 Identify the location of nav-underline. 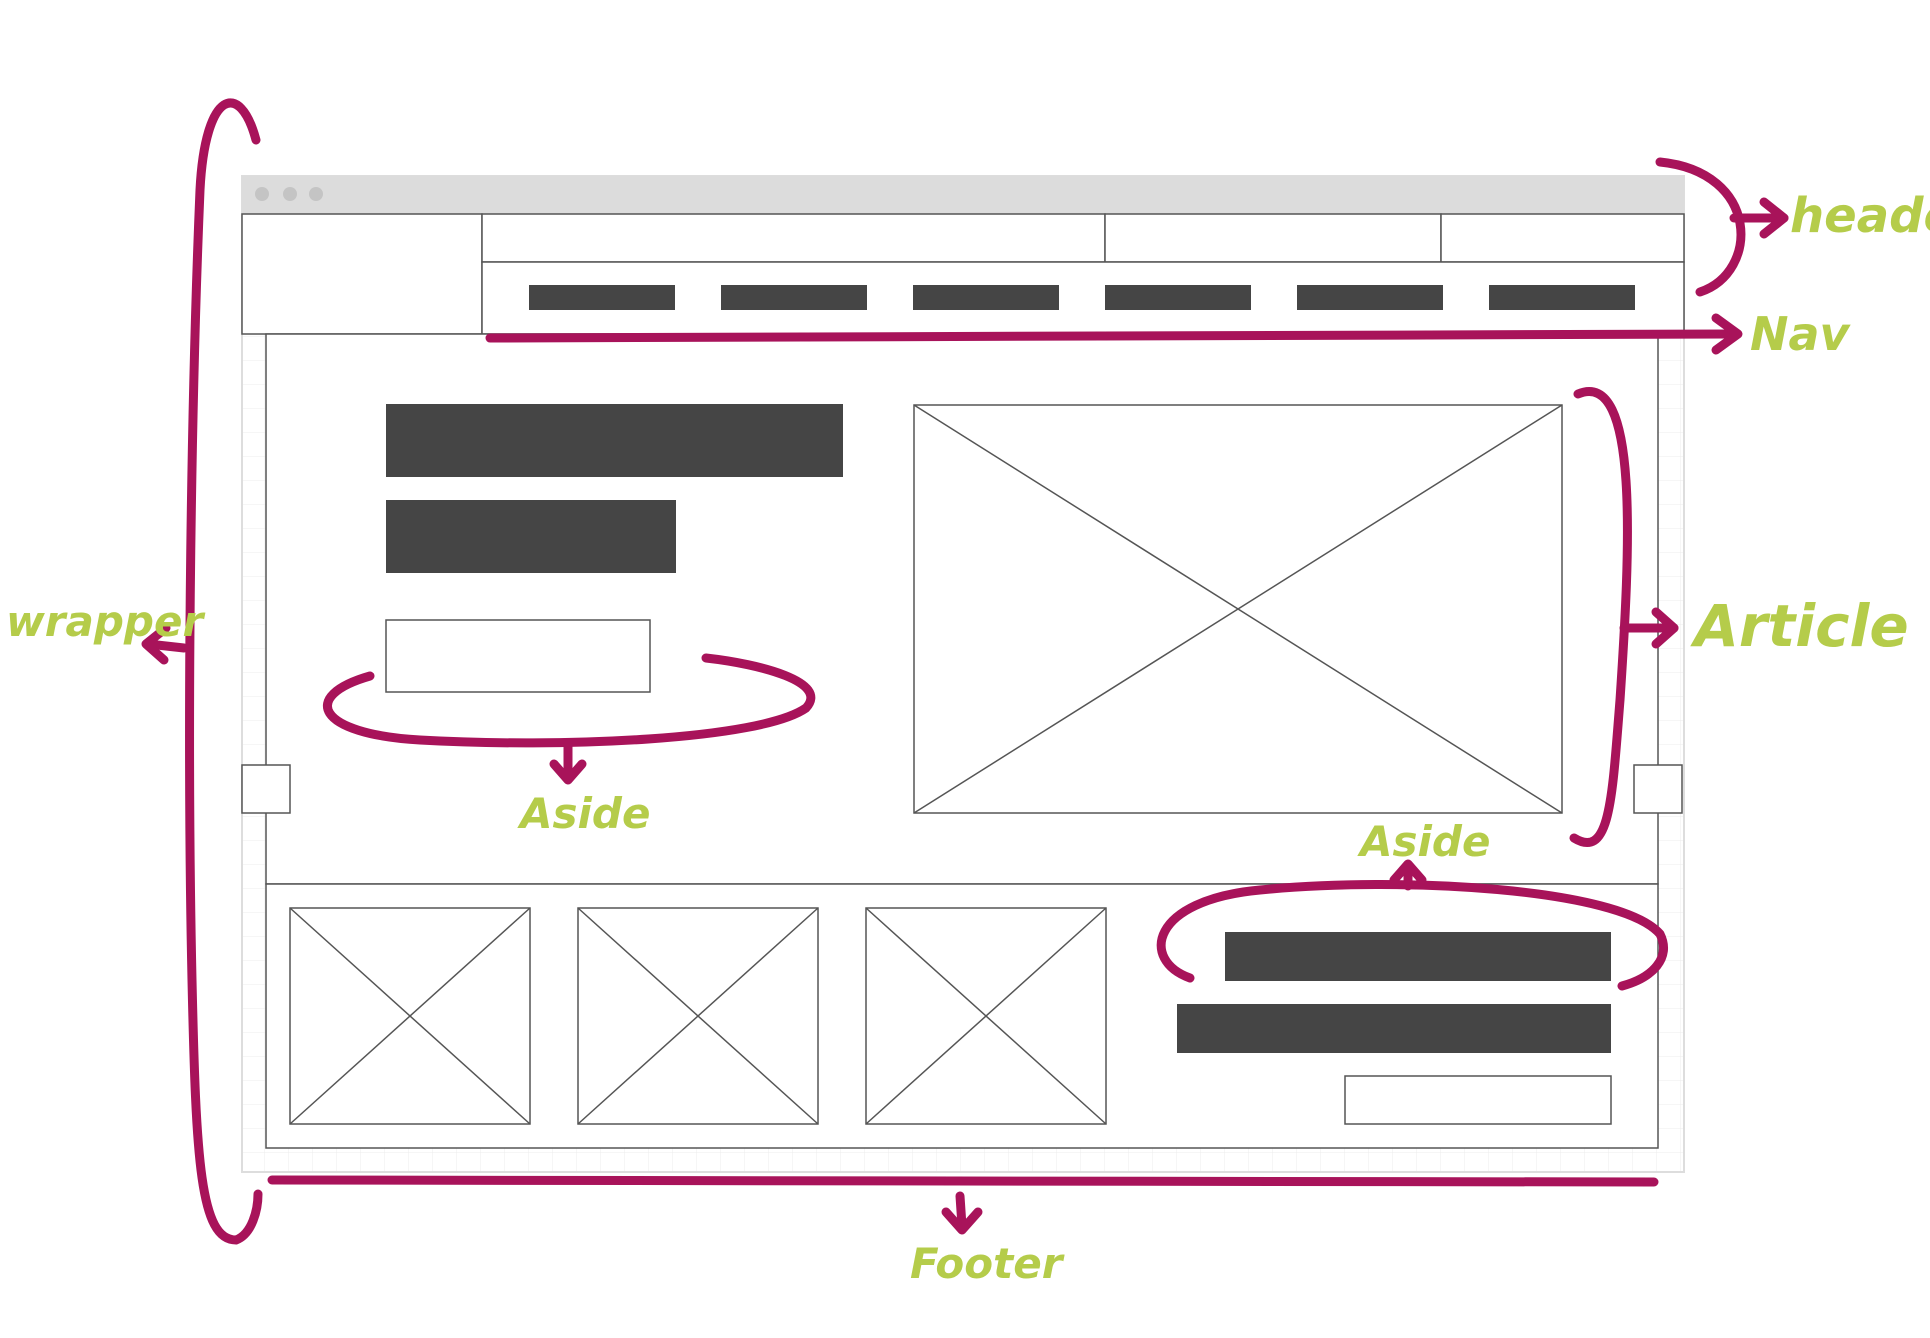
(1110, 336).